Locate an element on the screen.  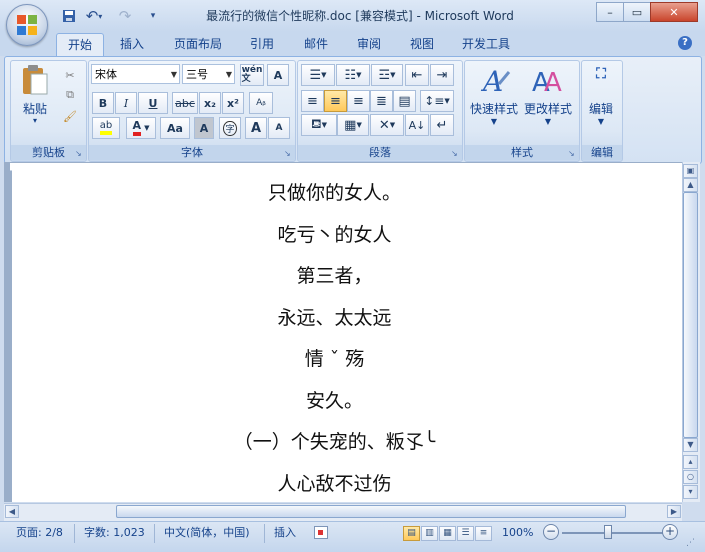
justify-icon: ≣ is located at coordinates (381, 101).